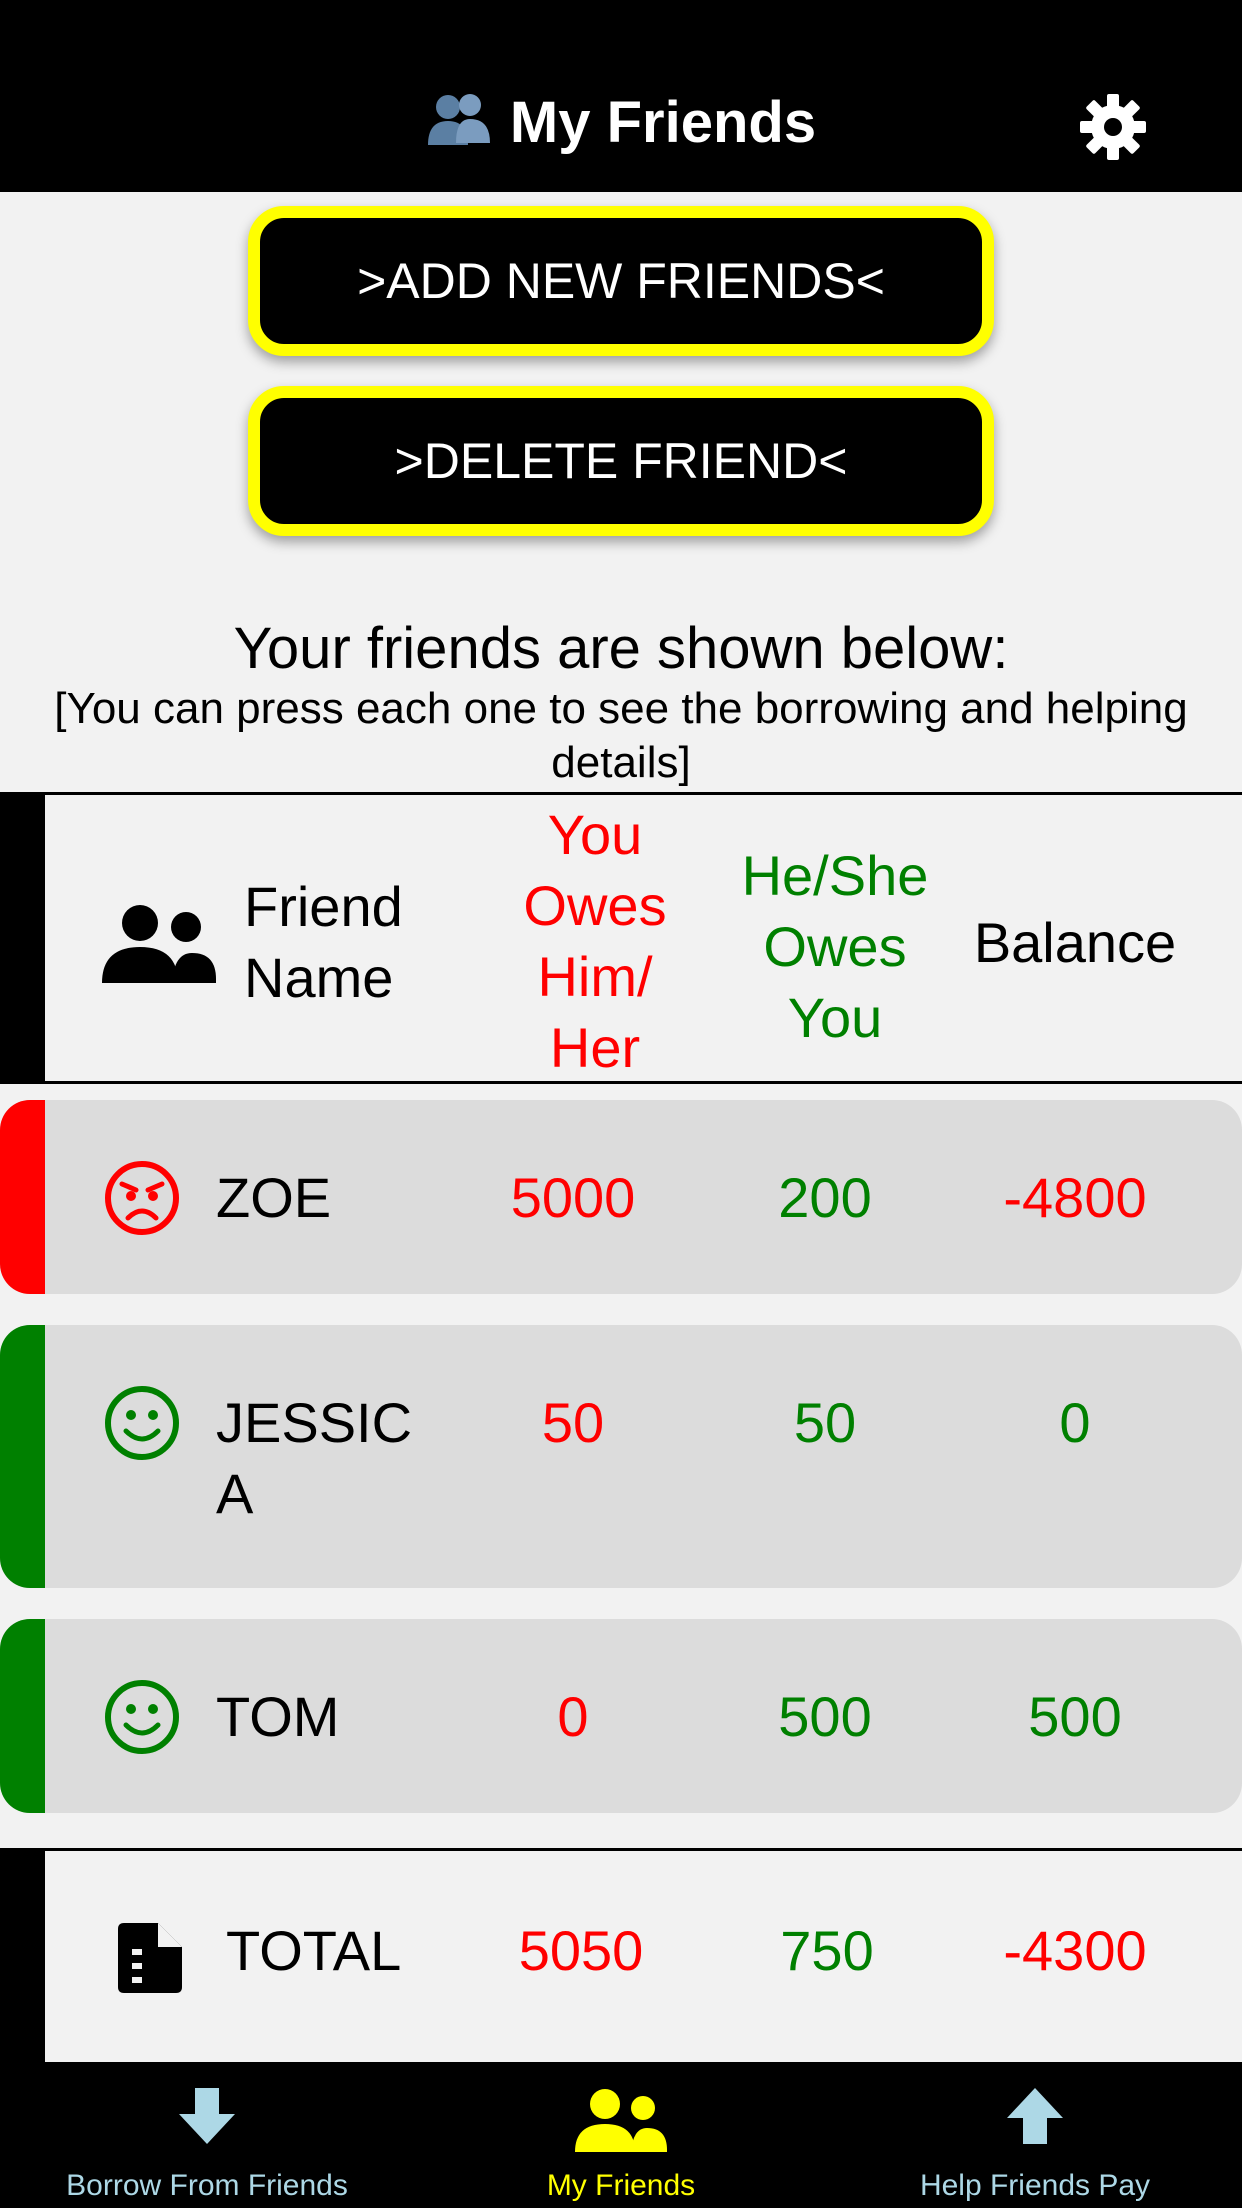 The height and width of the screenshot is (2208, 1242). I want to click on total-row: TOTAL 5050 750 -4300, so click(621, 1955).